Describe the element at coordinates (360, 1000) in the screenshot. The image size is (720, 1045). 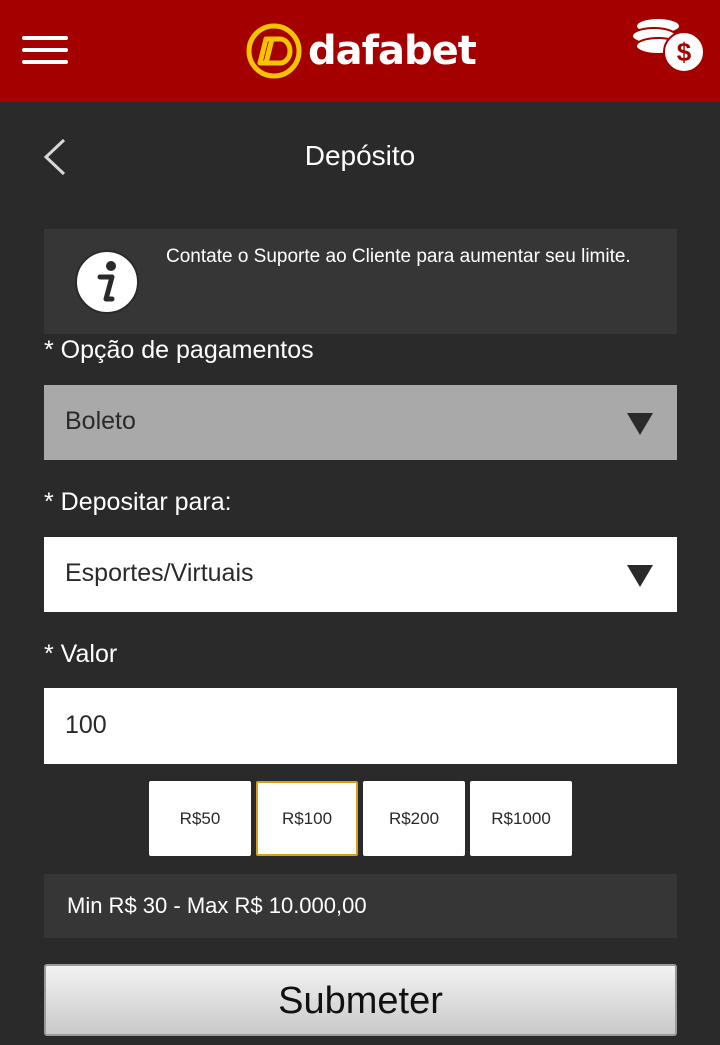
I see `submit-button: Submeter` at that location.